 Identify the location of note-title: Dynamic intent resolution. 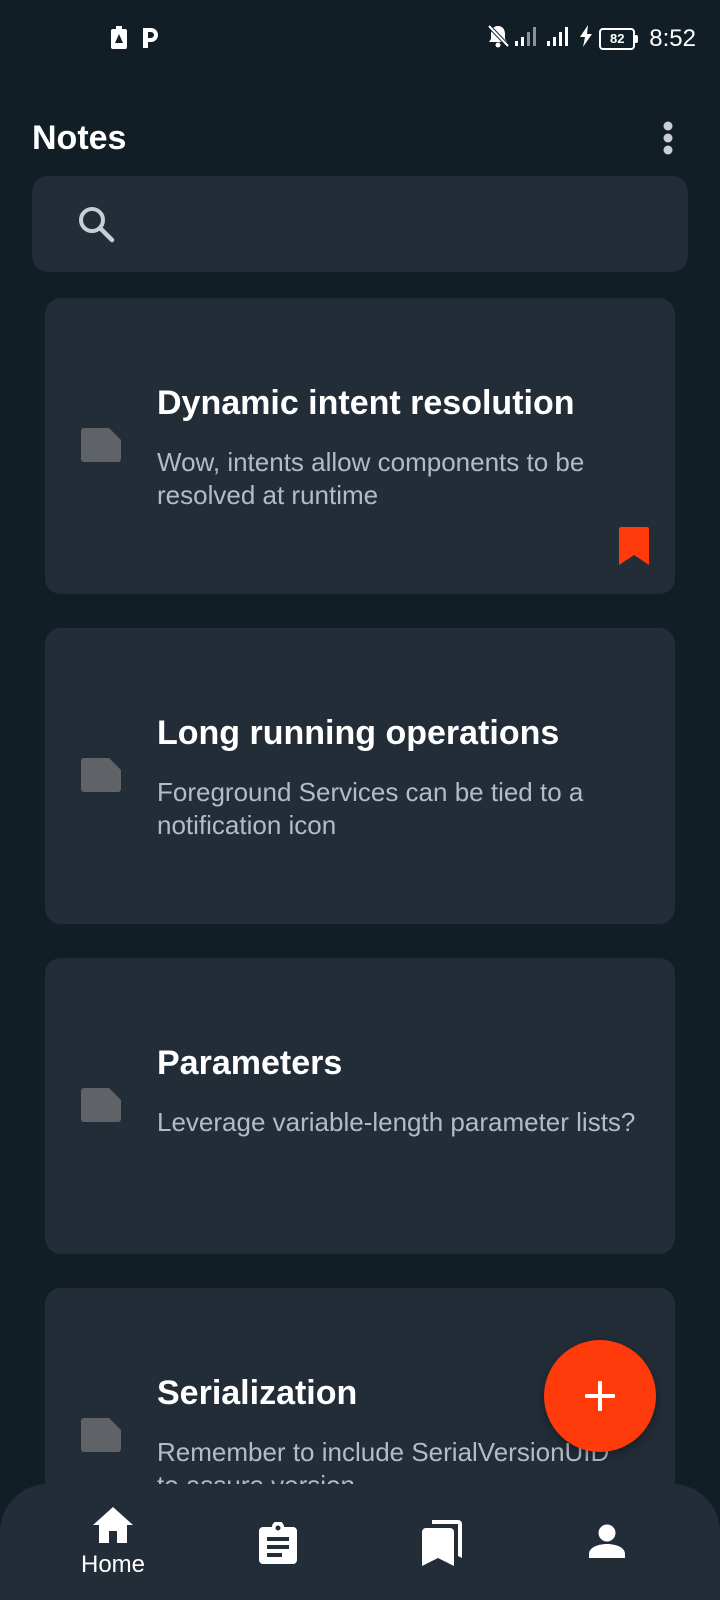
(366, 403).